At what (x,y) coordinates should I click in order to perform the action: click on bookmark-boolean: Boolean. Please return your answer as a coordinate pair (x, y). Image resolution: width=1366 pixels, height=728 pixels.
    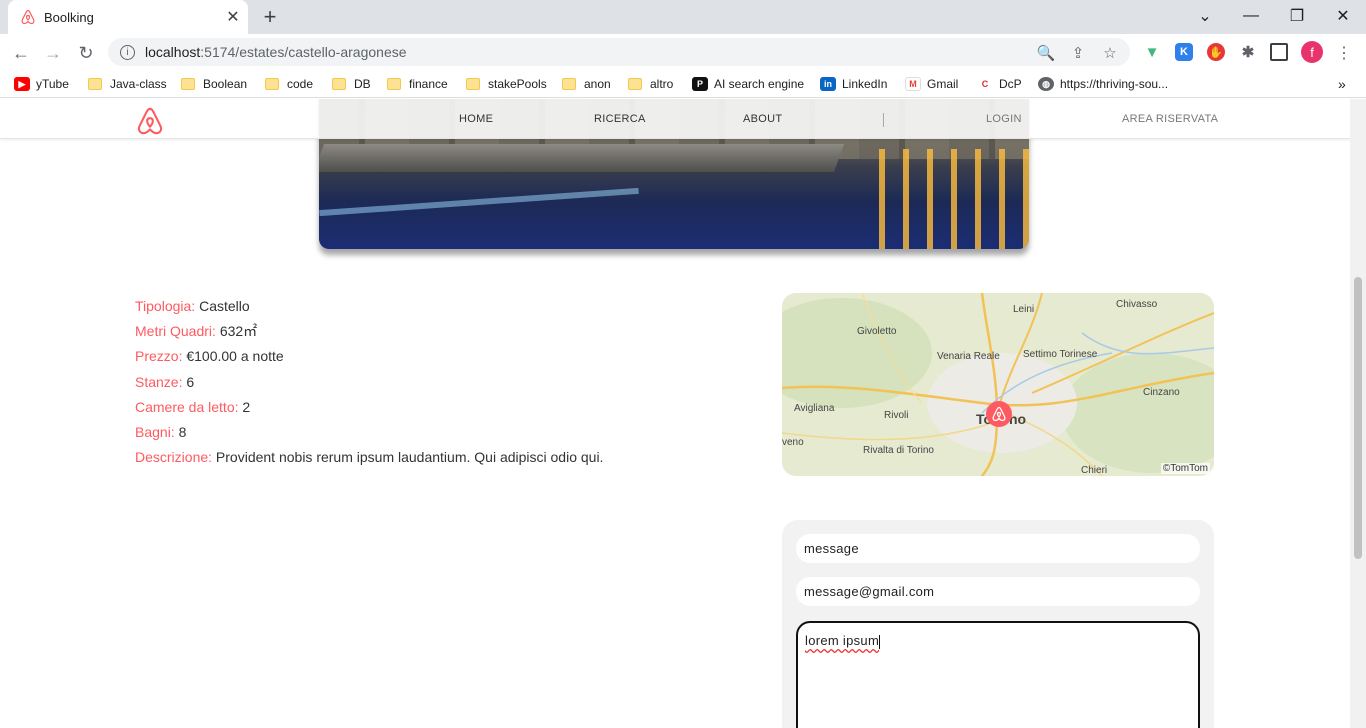
    Looking at the image, I should click on (214, 84).